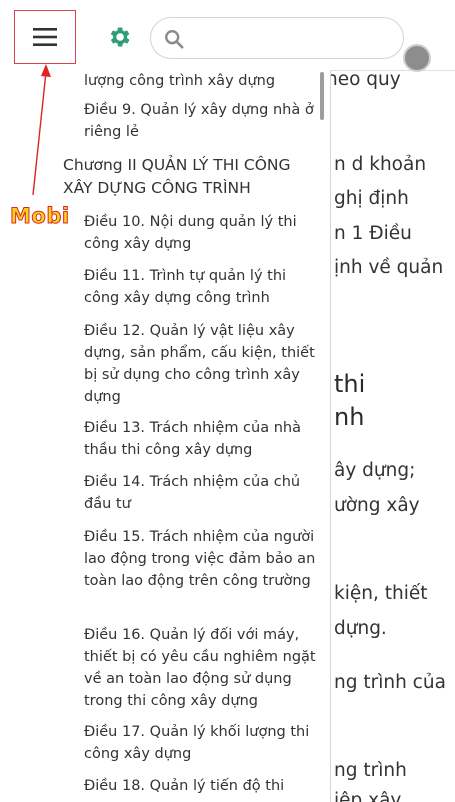 This screenshot has width=455, height=802. I want to click on article-fragment: kiện, thiết, so click(381, 593).